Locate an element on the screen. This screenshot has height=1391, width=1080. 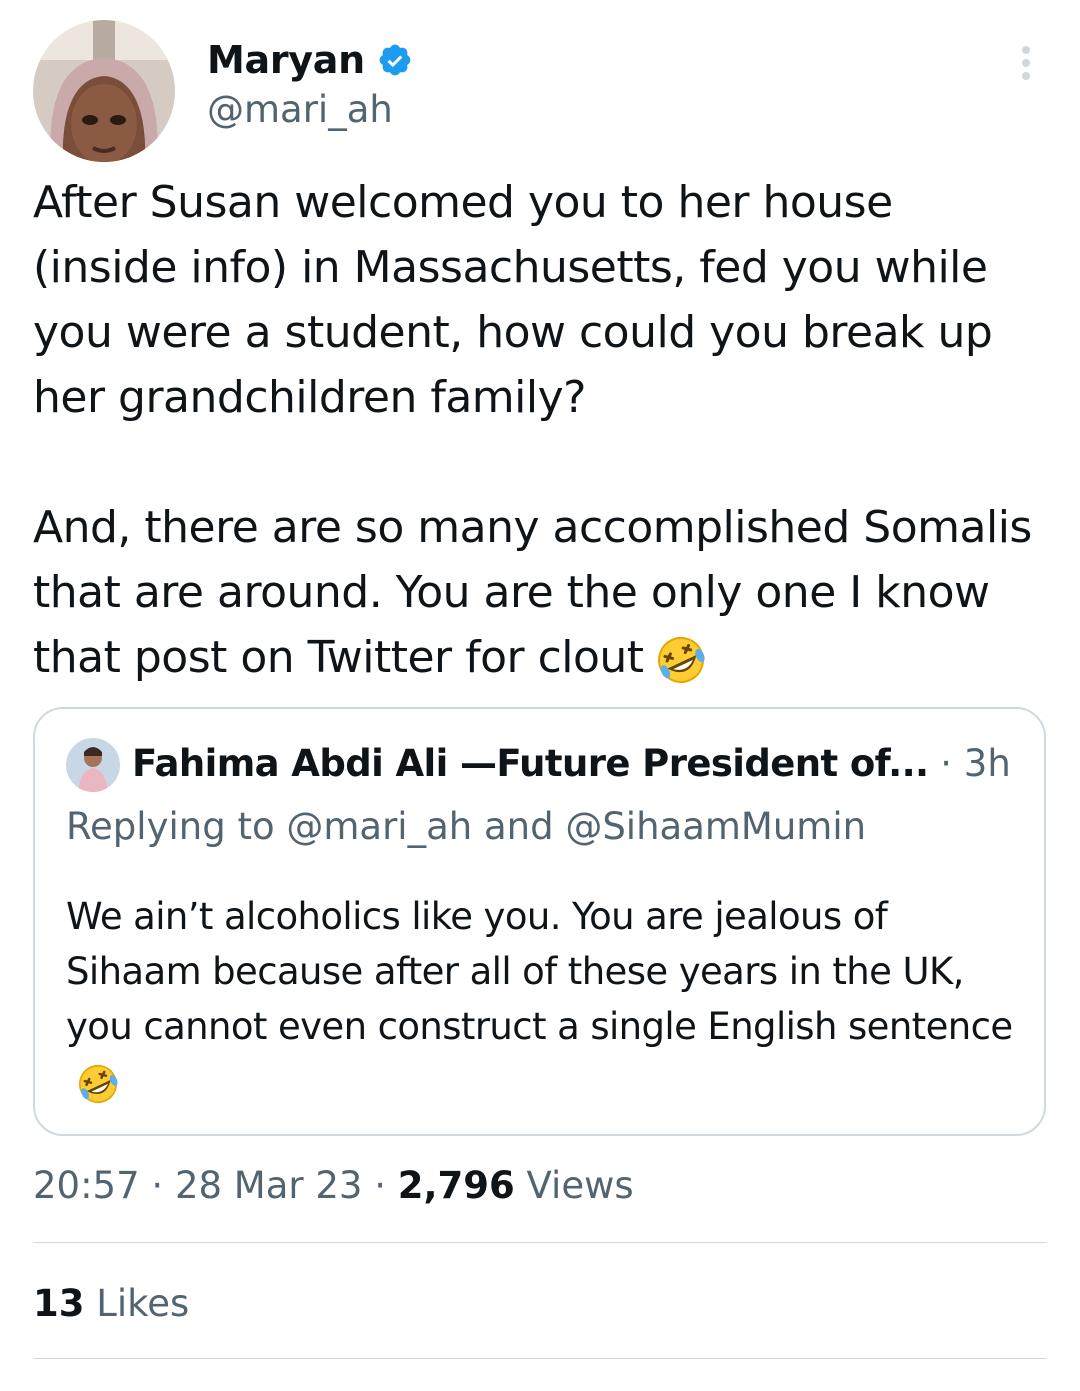
likes-link: 13 Likes is located at coordinates (111, 1303).